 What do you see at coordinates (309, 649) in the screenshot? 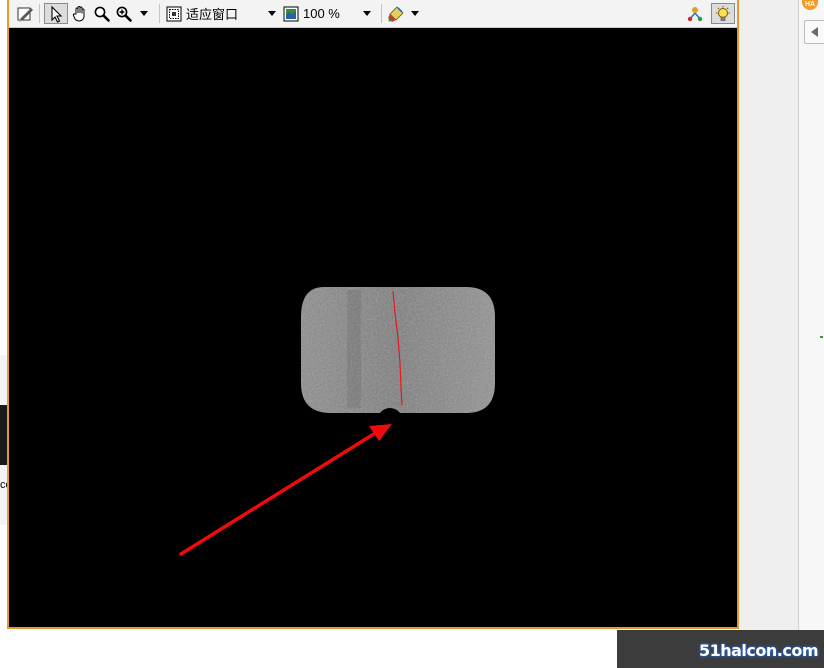
I see `bottom-area` at bounding box center [309, 649].